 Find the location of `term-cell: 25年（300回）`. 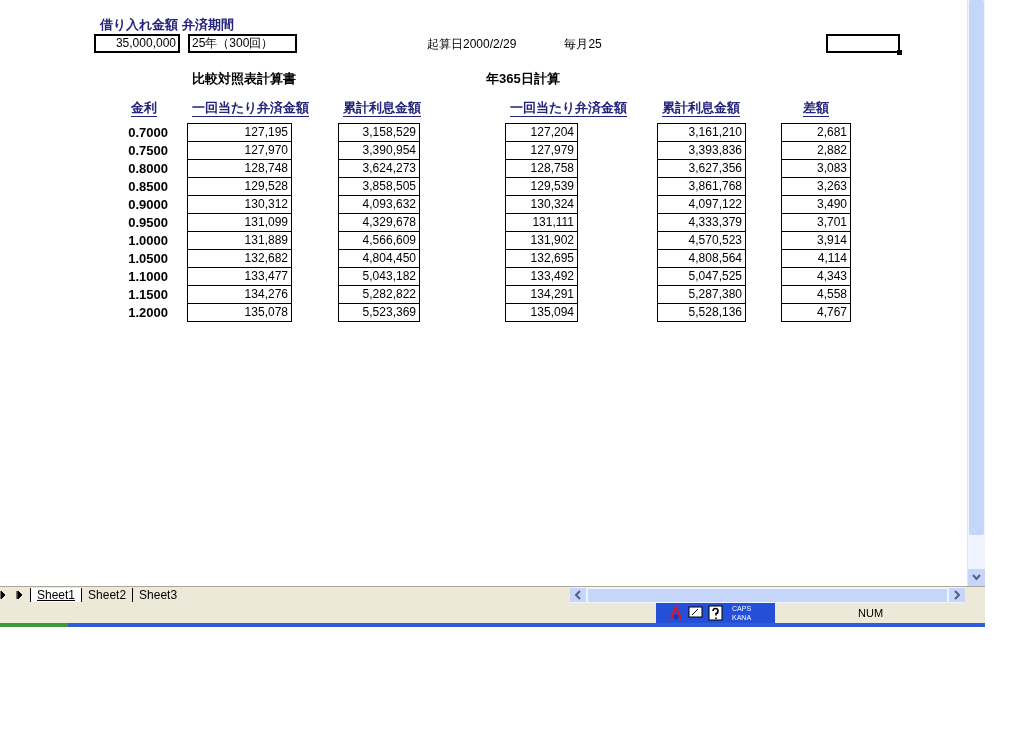

term-cell: 25年（300回） is located at coordinates (242, 43).